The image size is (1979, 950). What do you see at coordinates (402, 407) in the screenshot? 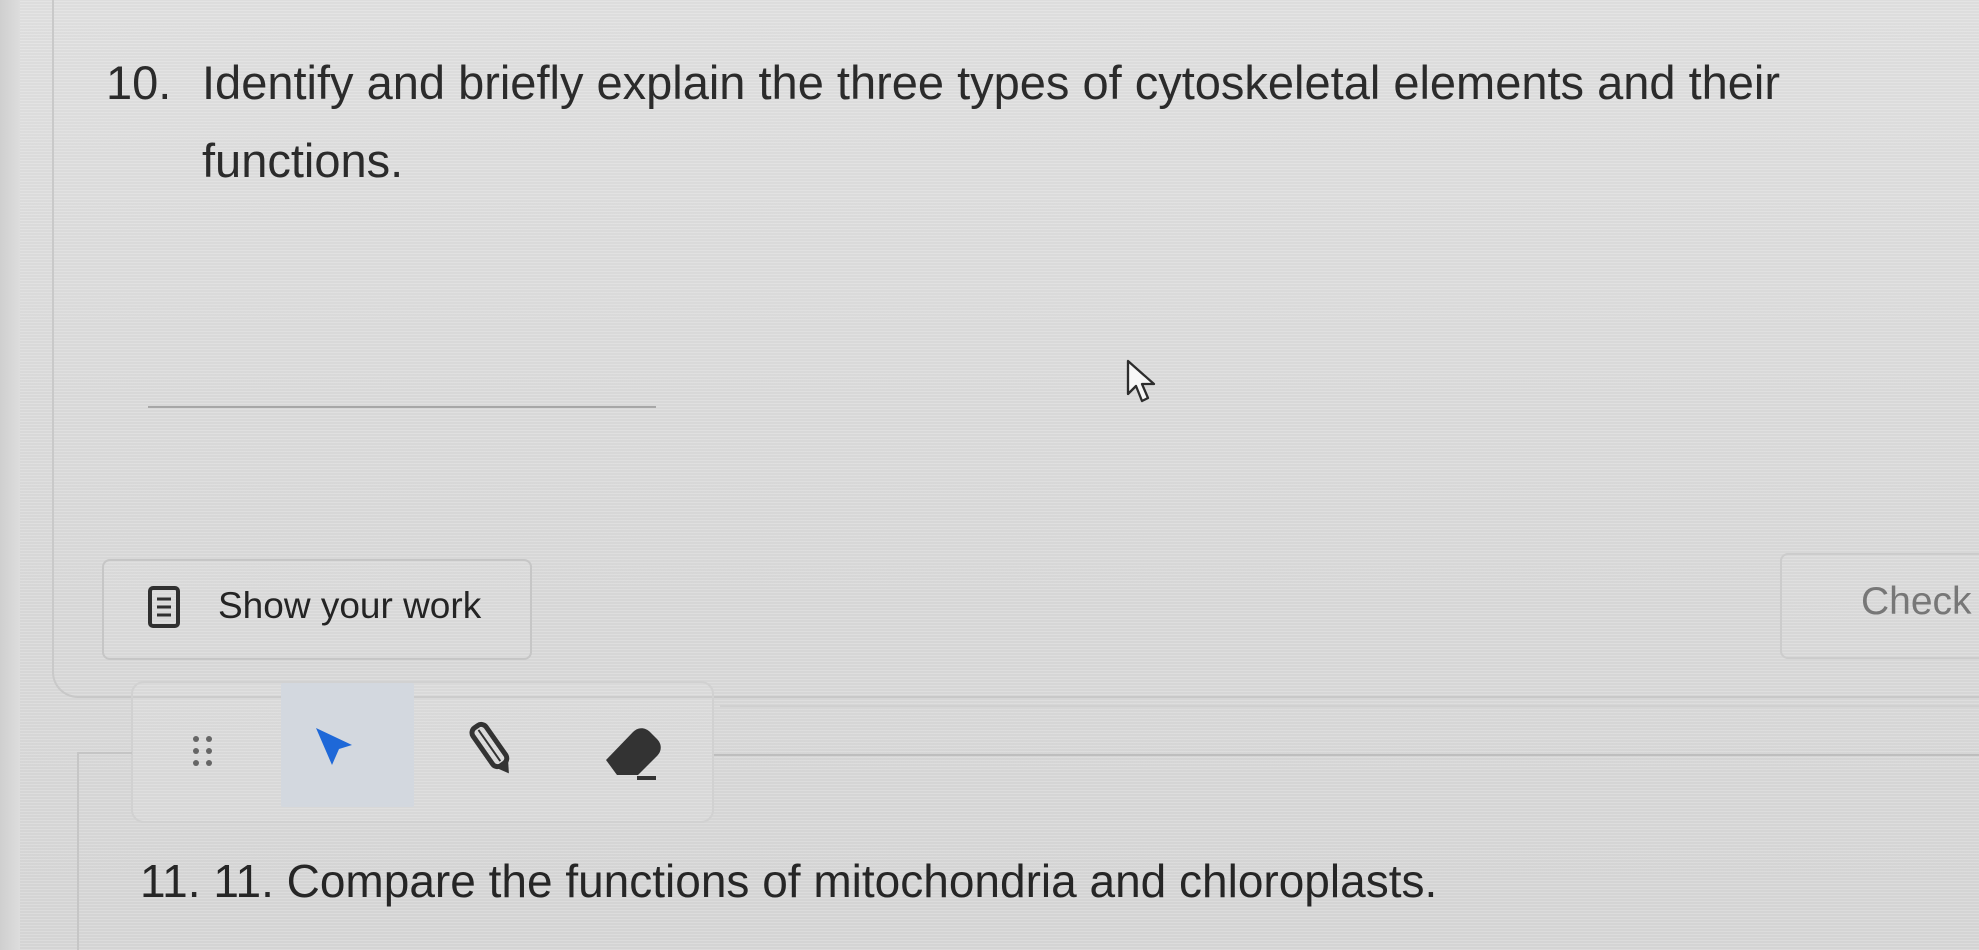
I see `answer-underline` at bounding box center [402, 407].